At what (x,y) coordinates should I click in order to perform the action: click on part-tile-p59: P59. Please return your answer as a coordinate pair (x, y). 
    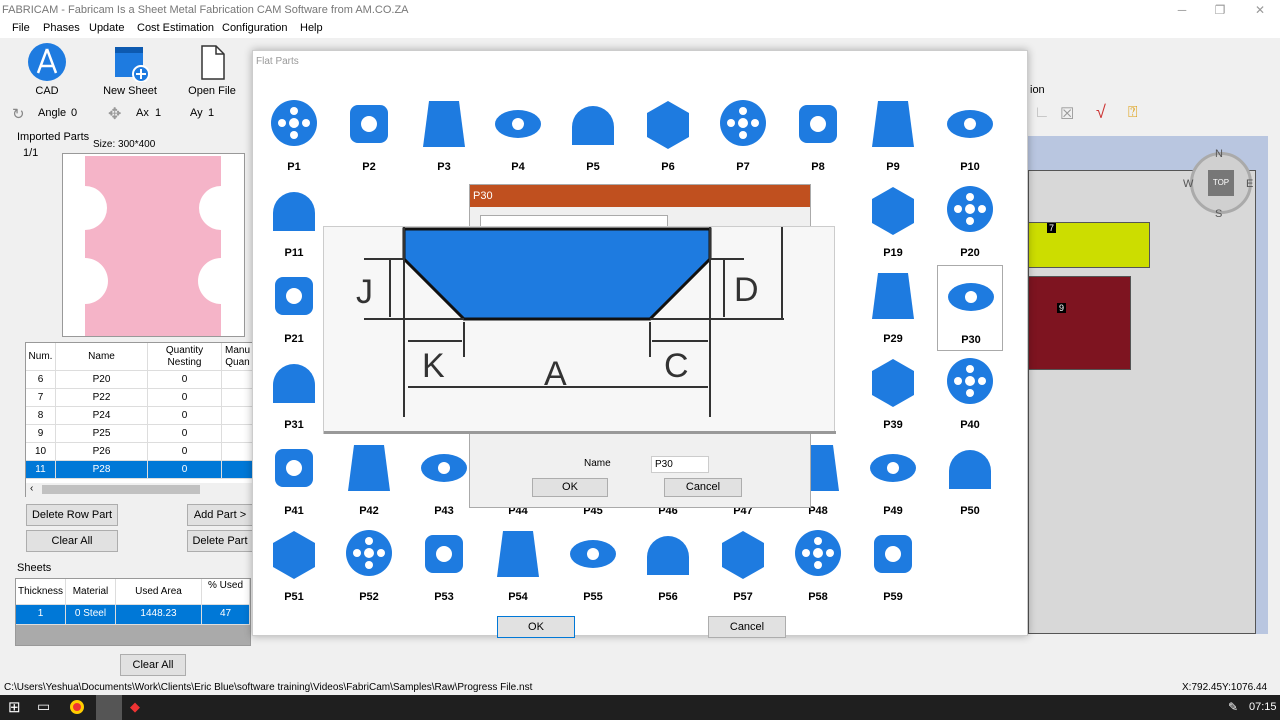
    Looking at the image, I should click on (893, 566).